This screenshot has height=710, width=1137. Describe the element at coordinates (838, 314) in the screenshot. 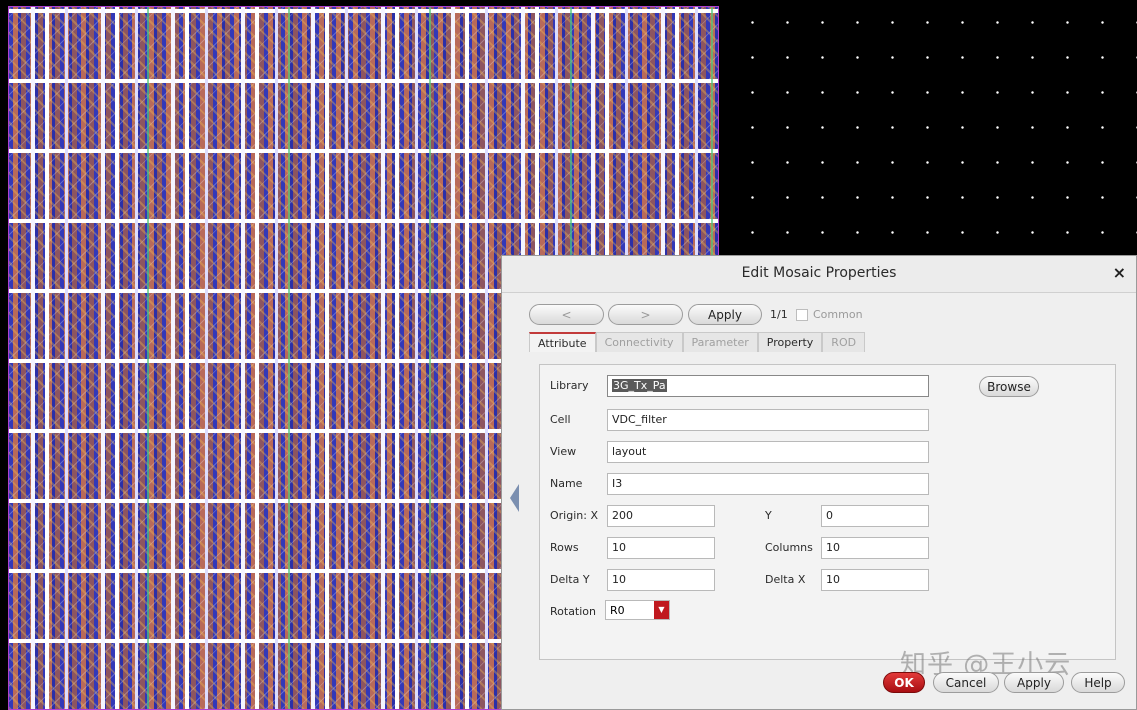

I see `common-label: Common` at that location.